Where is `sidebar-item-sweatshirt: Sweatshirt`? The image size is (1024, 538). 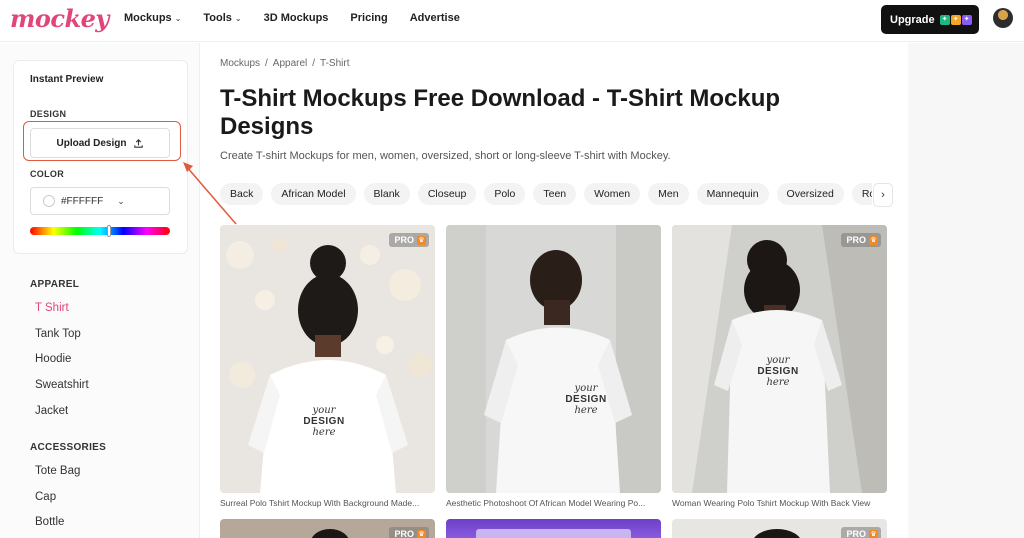
sidebar-item-sweatshirt: Sweatshirt is located at coordinates (62, 385).